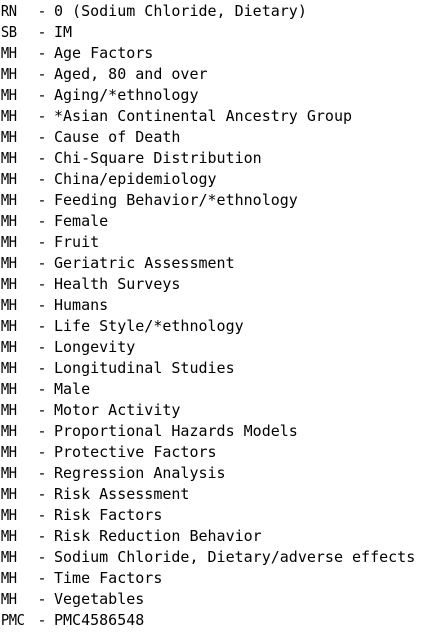 The height and width of the screenshot is (635, 431). I want to click on record-line: MH - Chi-Square Distribution, so click(215, 158).